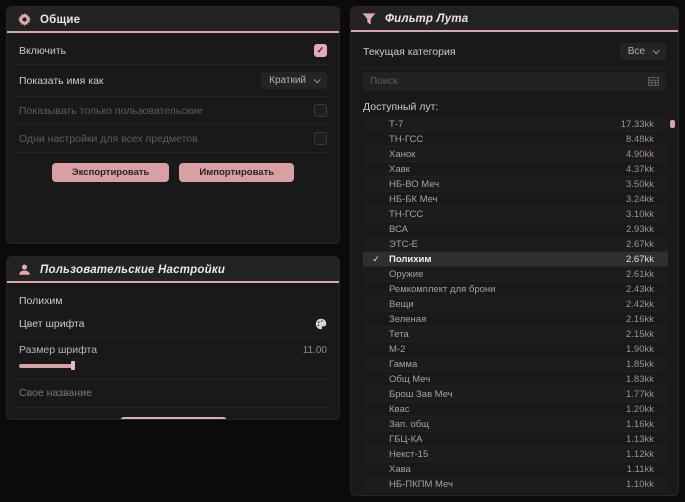 The image size is (685, 502). What do you see at coordinates (24, 269) in the screenshot?
I see `user-settings-icon` at bounding box center [24, 269].